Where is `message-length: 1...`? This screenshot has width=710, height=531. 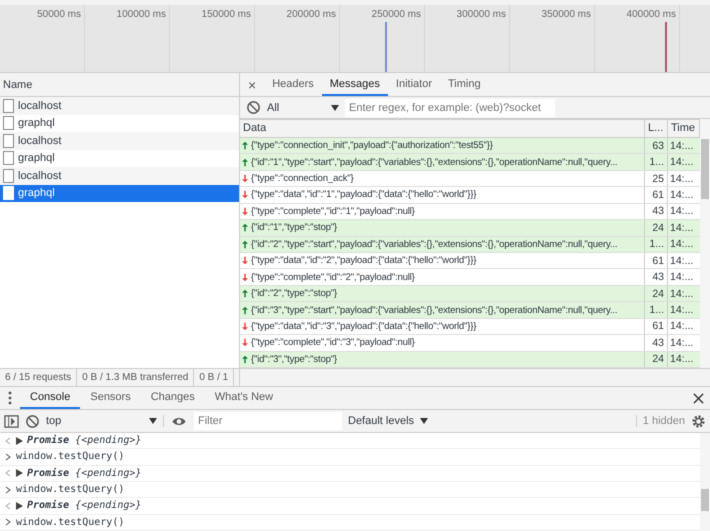
message-length: 1... is located at coordinates (656, 310).